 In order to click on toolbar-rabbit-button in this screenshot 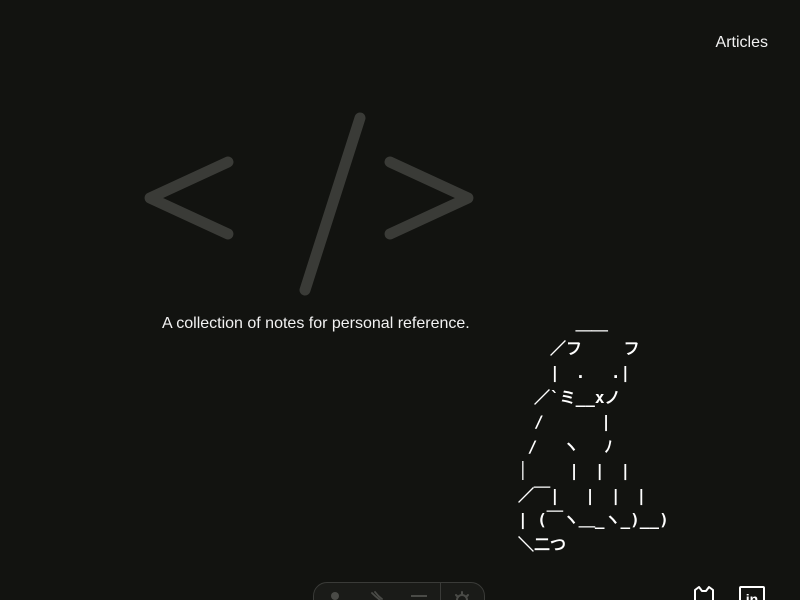, I will do `click(377, 591)`.